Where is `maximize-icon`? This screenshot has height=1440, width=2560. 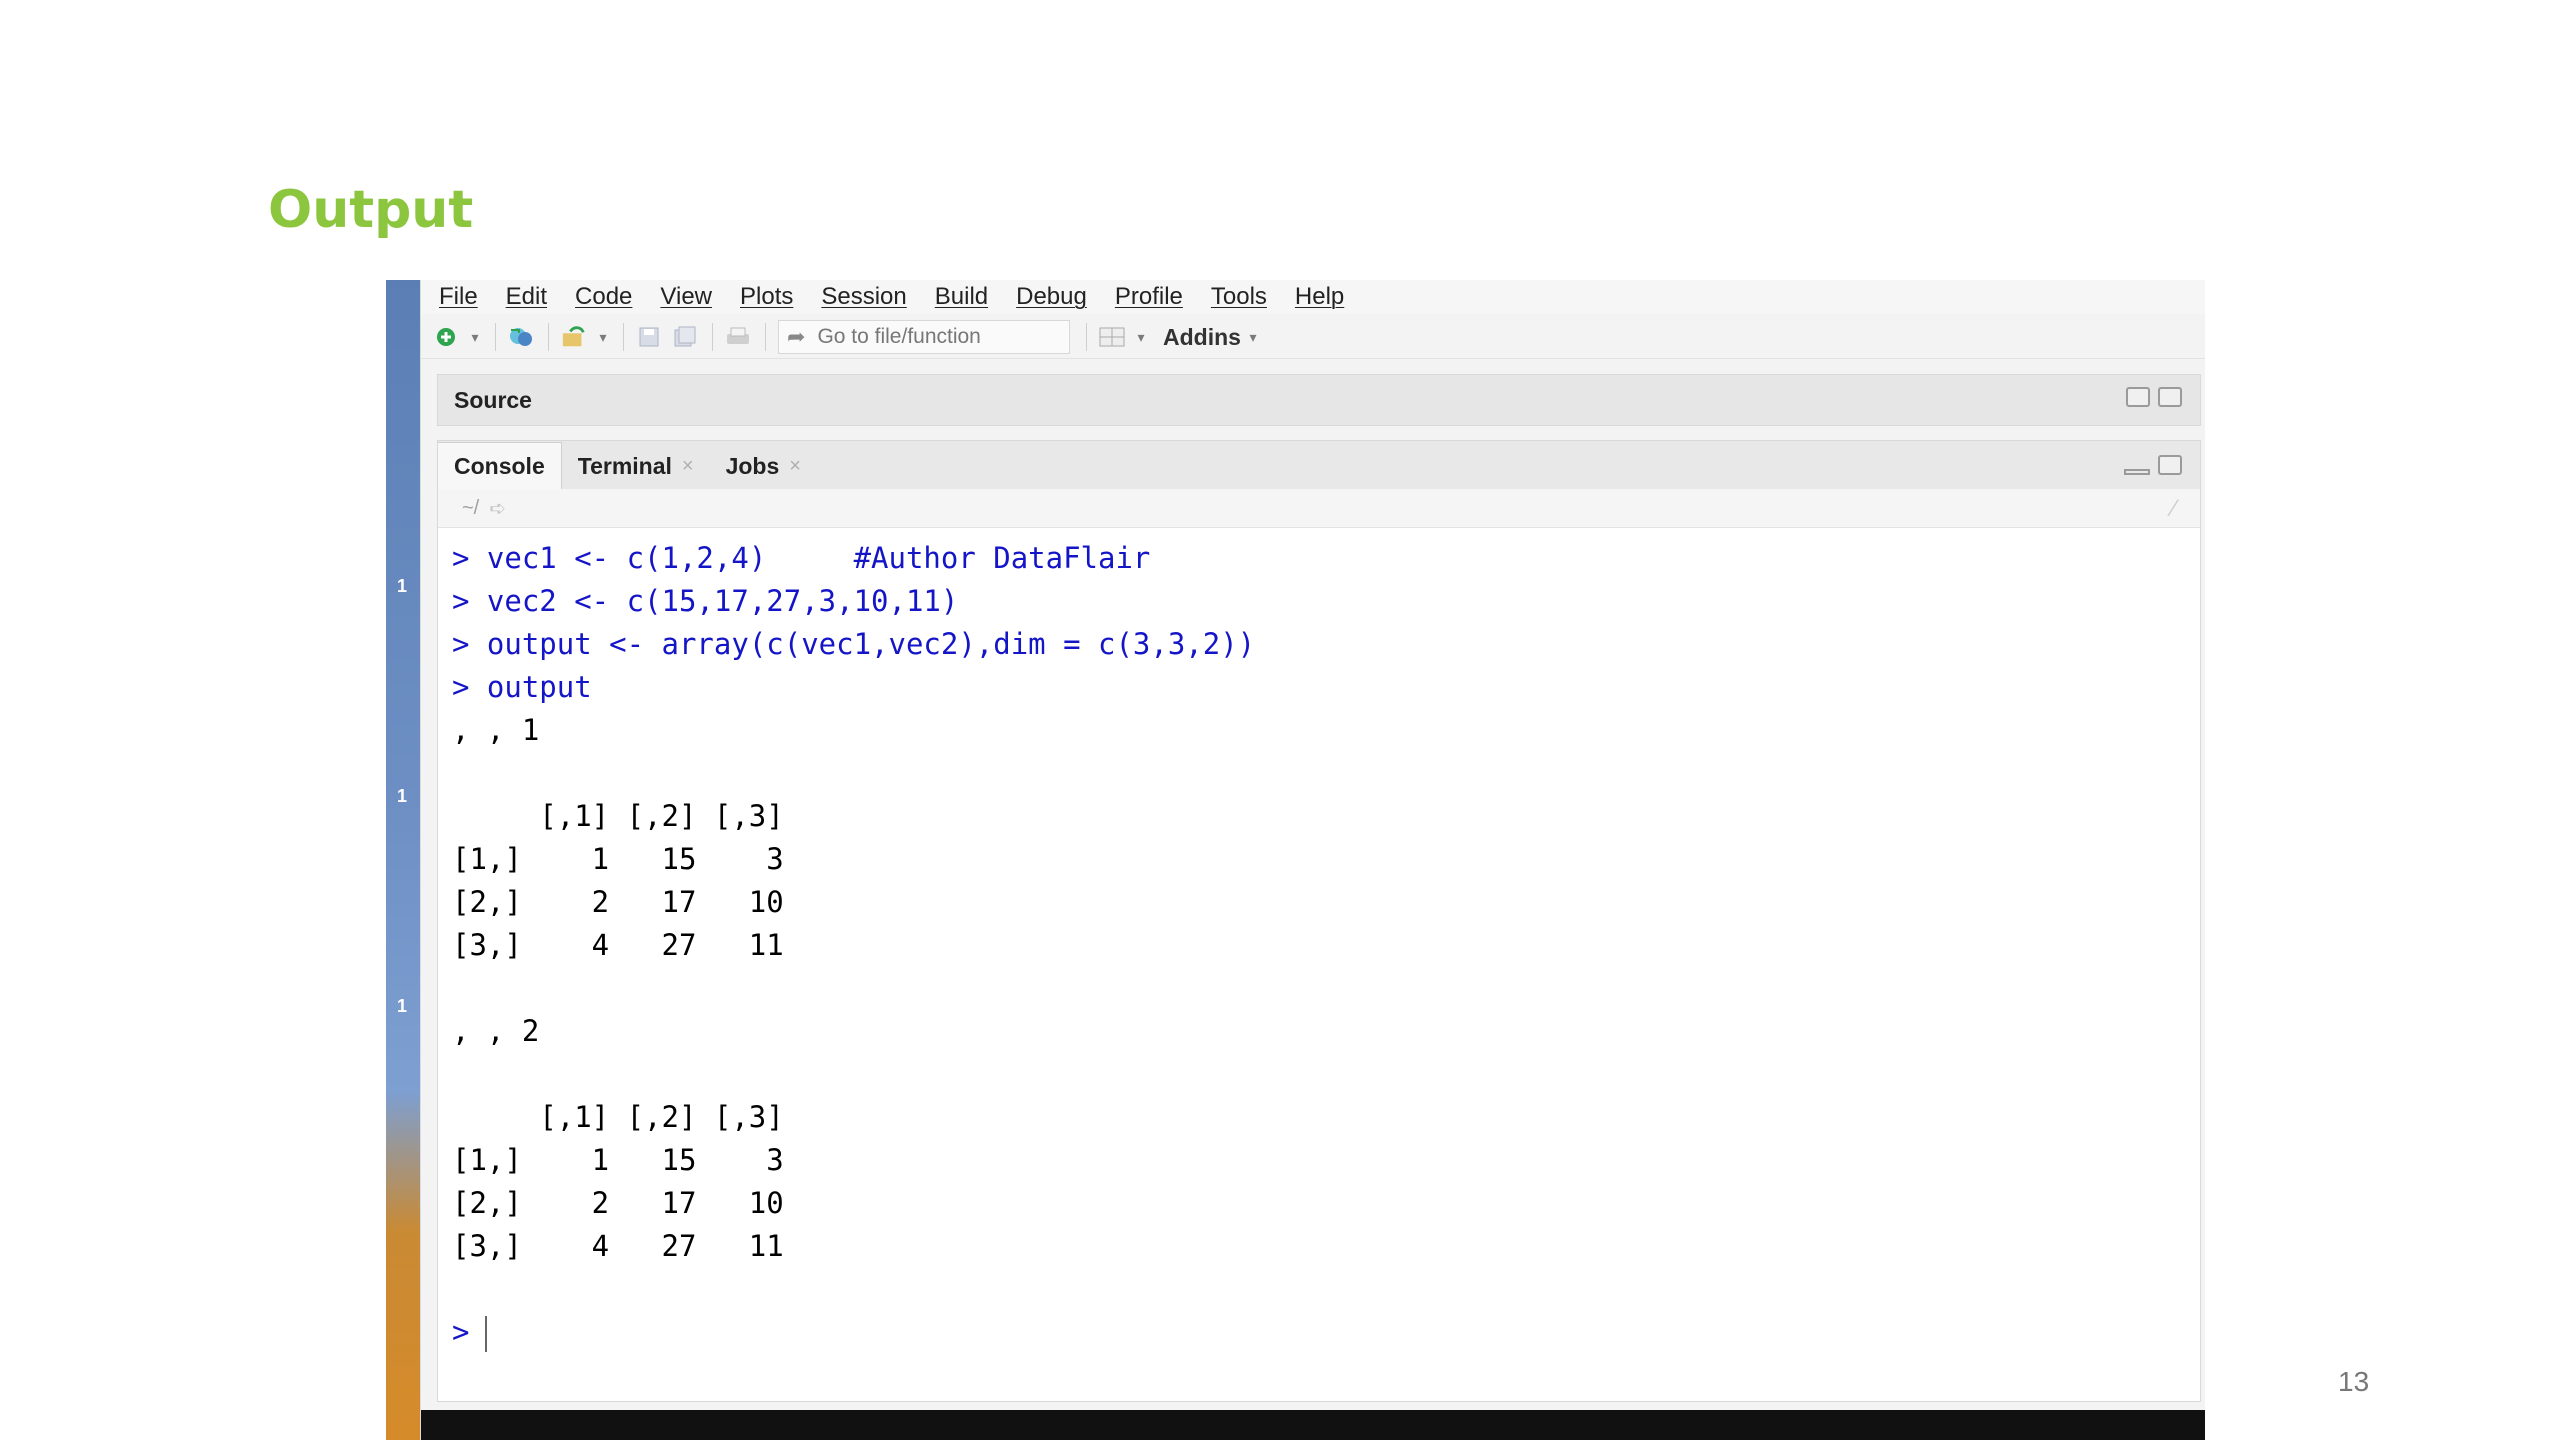
maximize-icon is located at coordinates (2170, 397).